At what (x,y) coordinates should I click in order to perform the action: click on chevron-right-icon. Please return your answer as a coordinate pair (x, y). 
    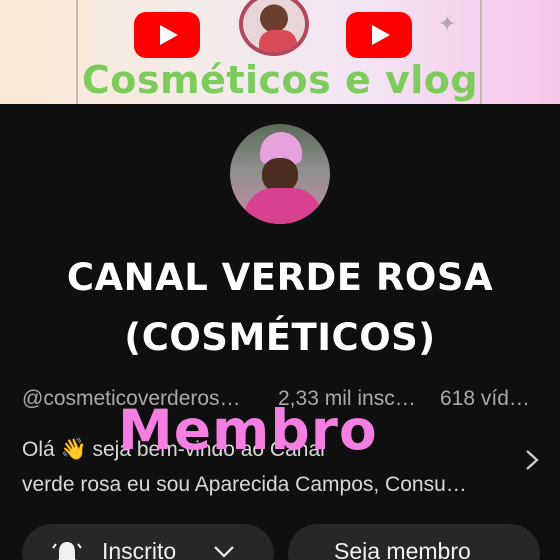
    Looking at the image, I should click on (532, 460).